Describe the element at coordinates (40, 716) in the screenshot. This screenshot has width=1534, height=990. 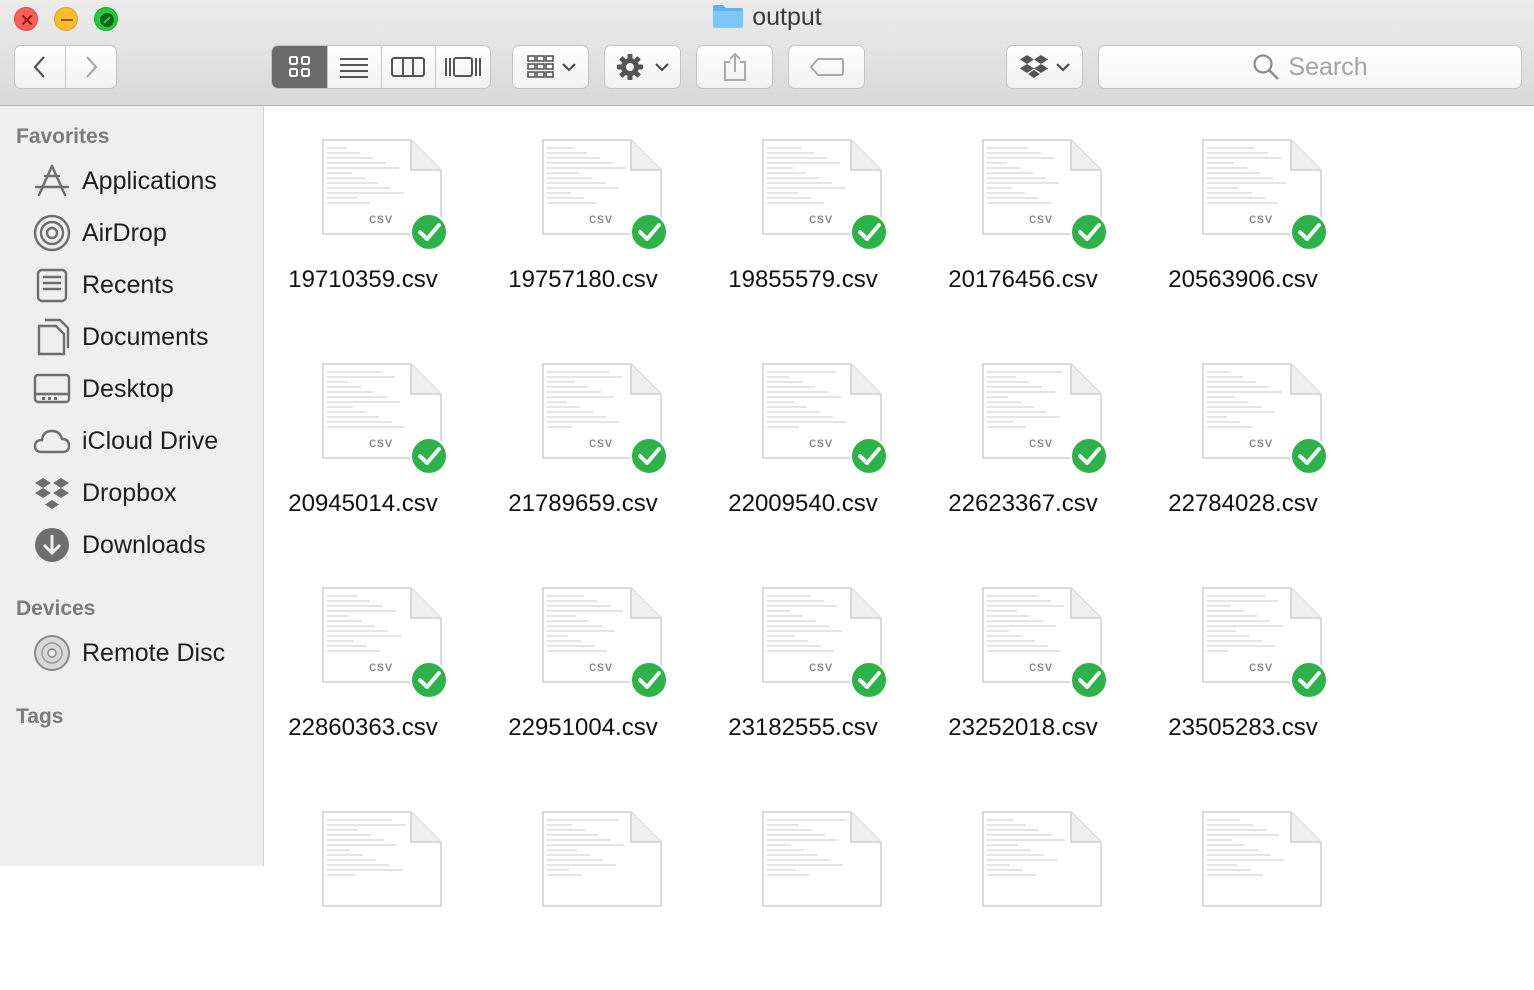
I see `sidebar-section-tags: Tags` at that location.